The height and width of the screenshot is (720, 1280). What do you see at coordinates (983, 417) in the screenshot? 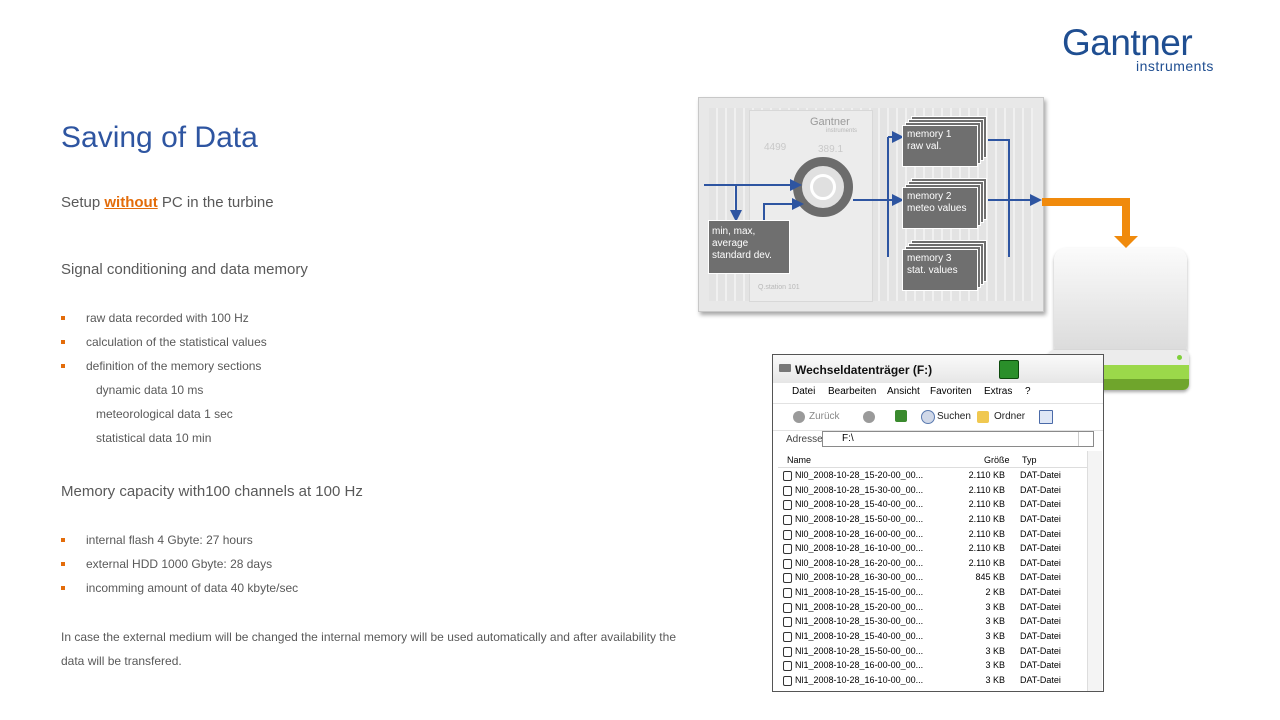
I see `folder-icon` at bounding box center [983, 417].